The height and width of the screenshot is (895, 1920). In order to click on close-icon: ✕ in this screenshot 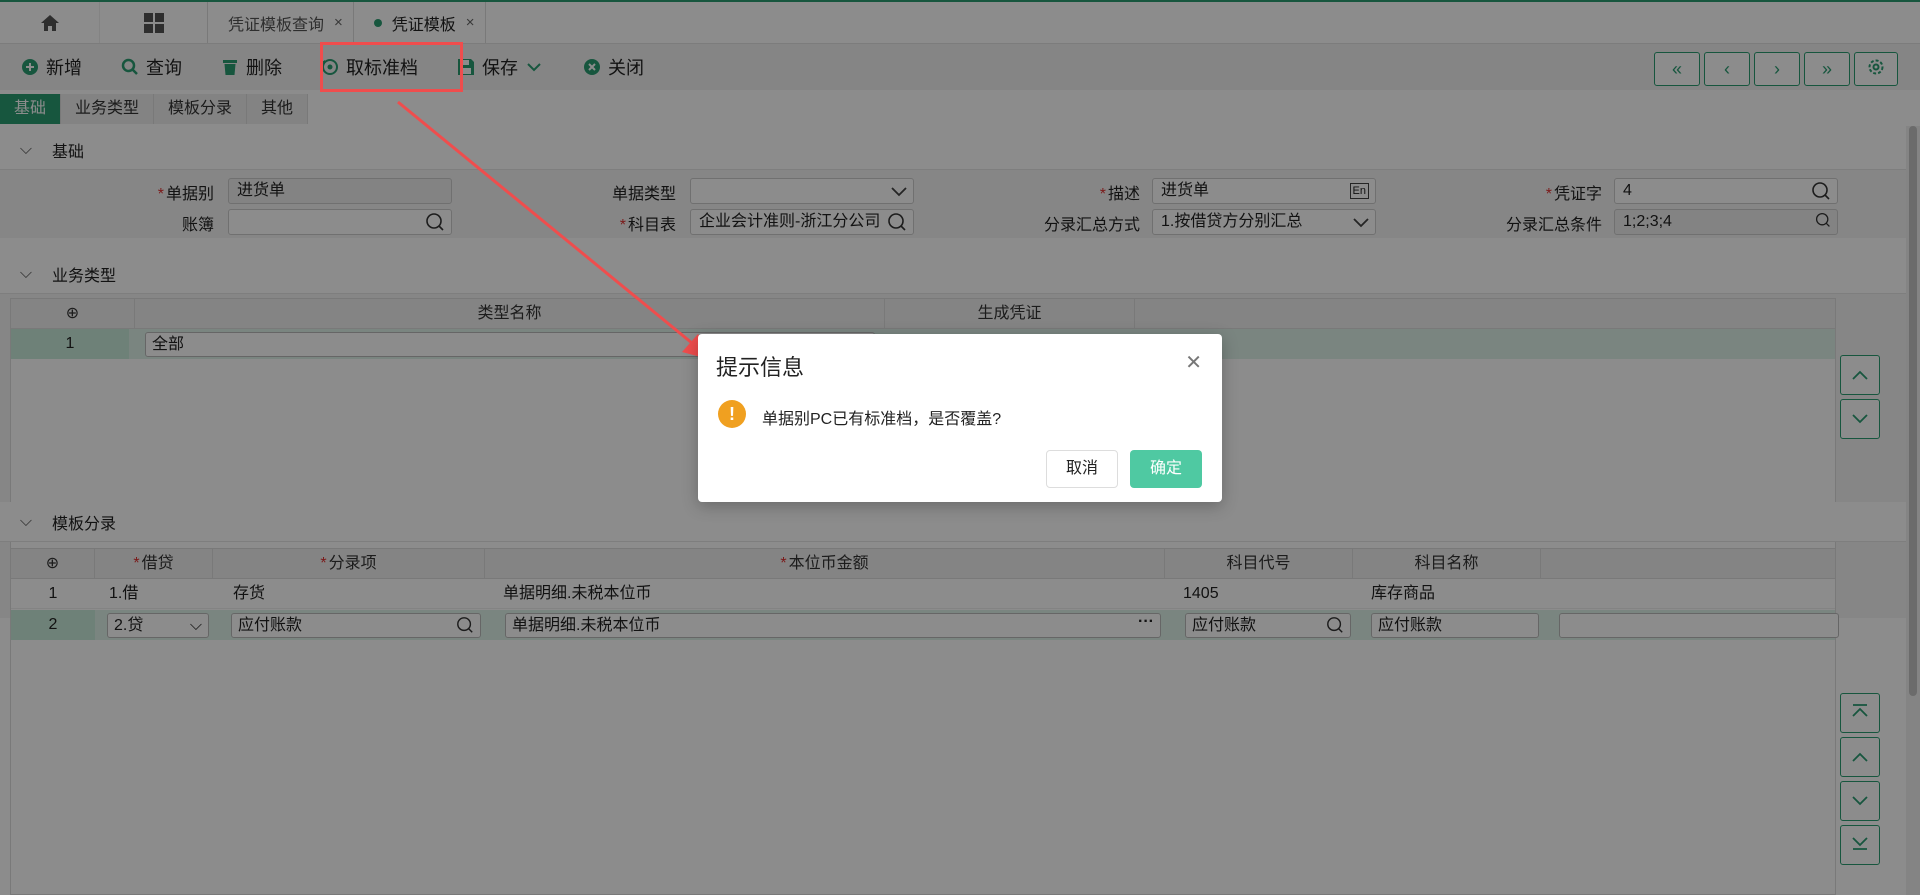, I will do `click(1193, 362)`.